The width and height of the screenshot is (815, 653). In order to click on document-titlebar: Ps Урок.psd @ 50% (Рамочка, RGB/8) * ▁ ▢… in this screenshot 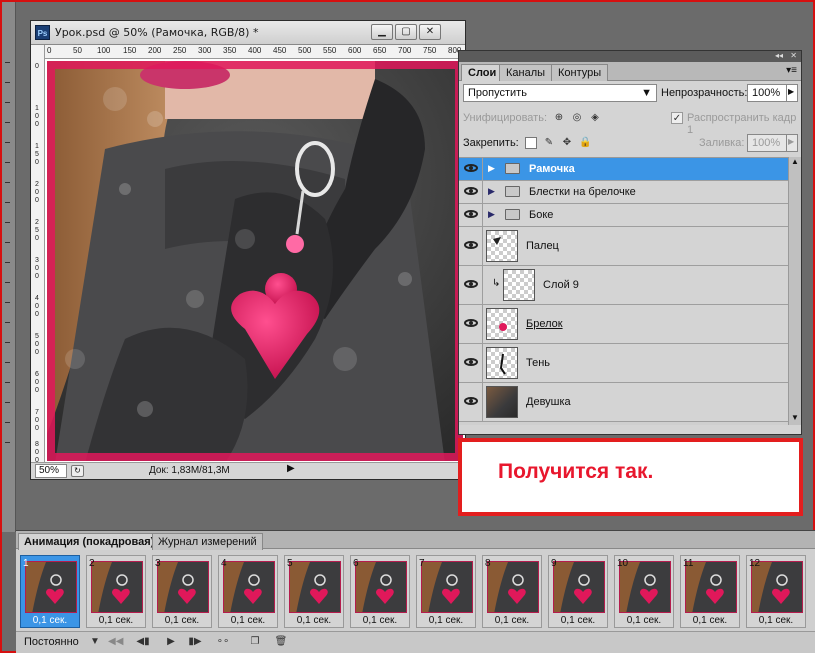, I will do `click(248, 33)`.